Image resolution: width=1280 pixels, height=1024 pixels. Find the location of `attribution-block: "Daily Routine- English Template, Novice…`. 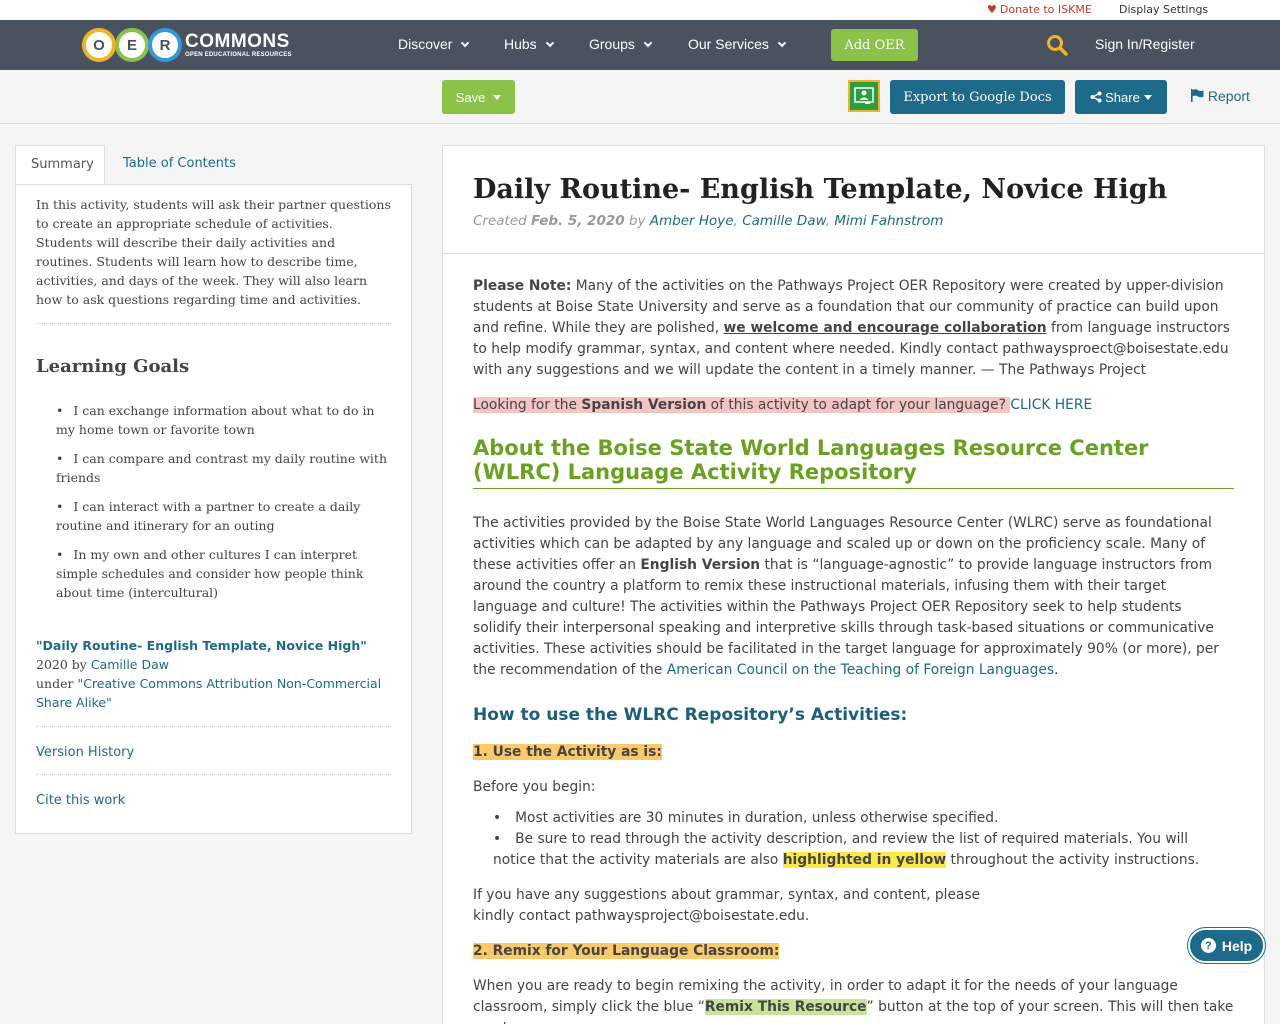

attribution-block: "Daily Routine- English Template, Novice… is located at coordinates (213, 681).